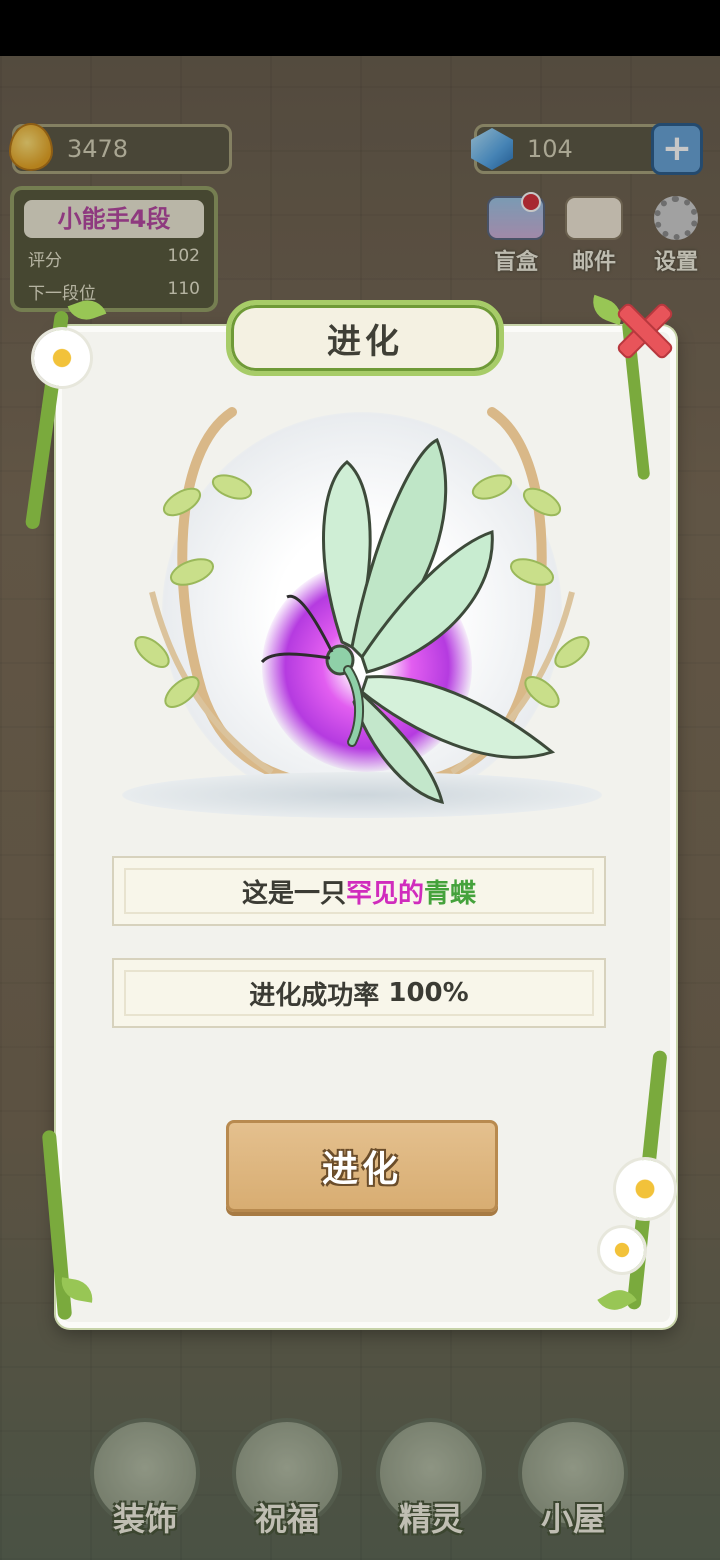 This screenshot has width=720, height=1560. What do you see at coordinates (450, 893) in the screenshot?
I see `description-name: 青蝶` at bounding box center [450, 893].